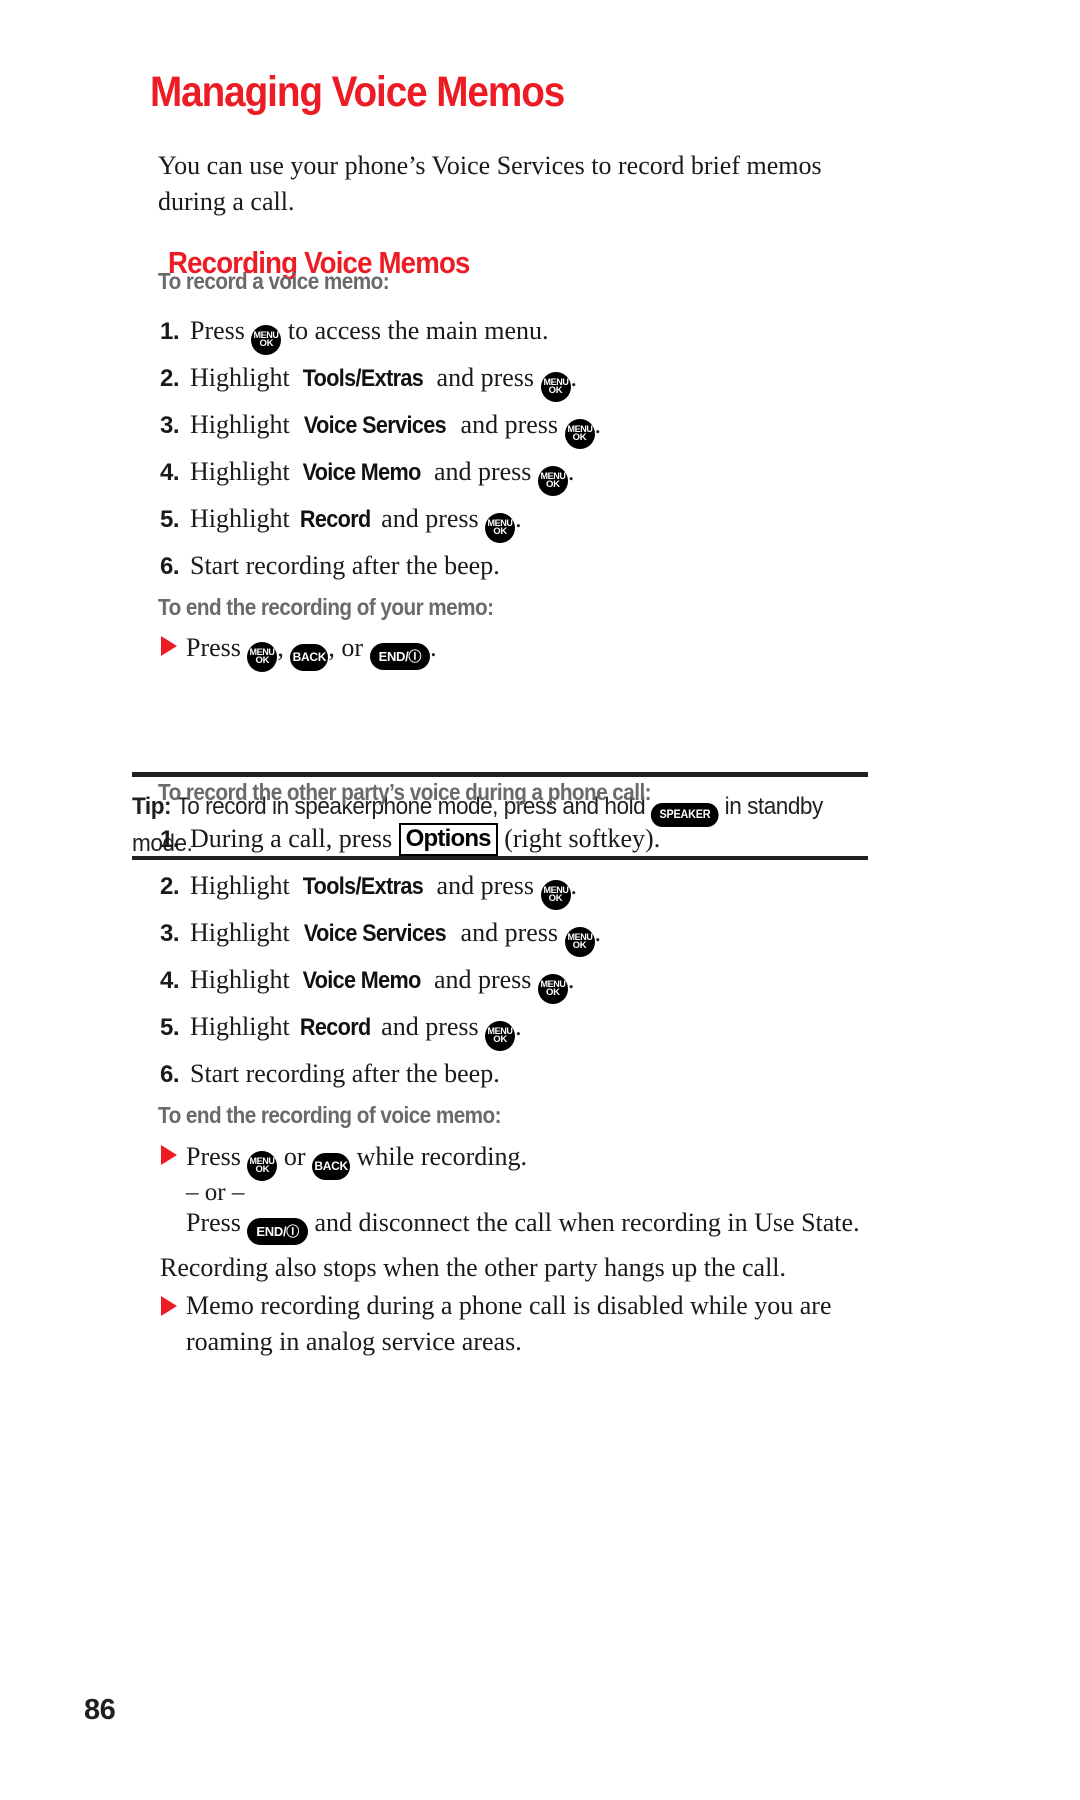 This screenshot has height=1800, width=1080. Describe the element at coordinates (448, 839) in the screenshot. I see `options-softkey: Options` at that location.